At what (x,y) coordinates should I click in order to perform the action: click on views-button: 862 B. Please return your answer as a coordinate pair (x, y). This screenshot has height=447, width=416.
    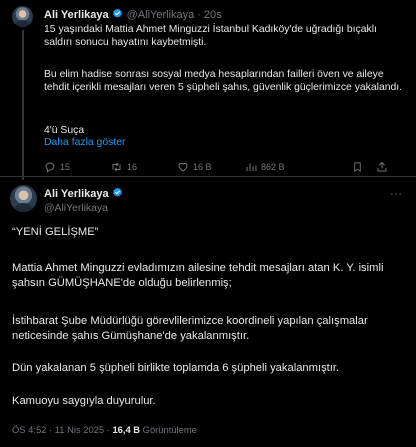
    Looking at the image, I should click on (265, 167).